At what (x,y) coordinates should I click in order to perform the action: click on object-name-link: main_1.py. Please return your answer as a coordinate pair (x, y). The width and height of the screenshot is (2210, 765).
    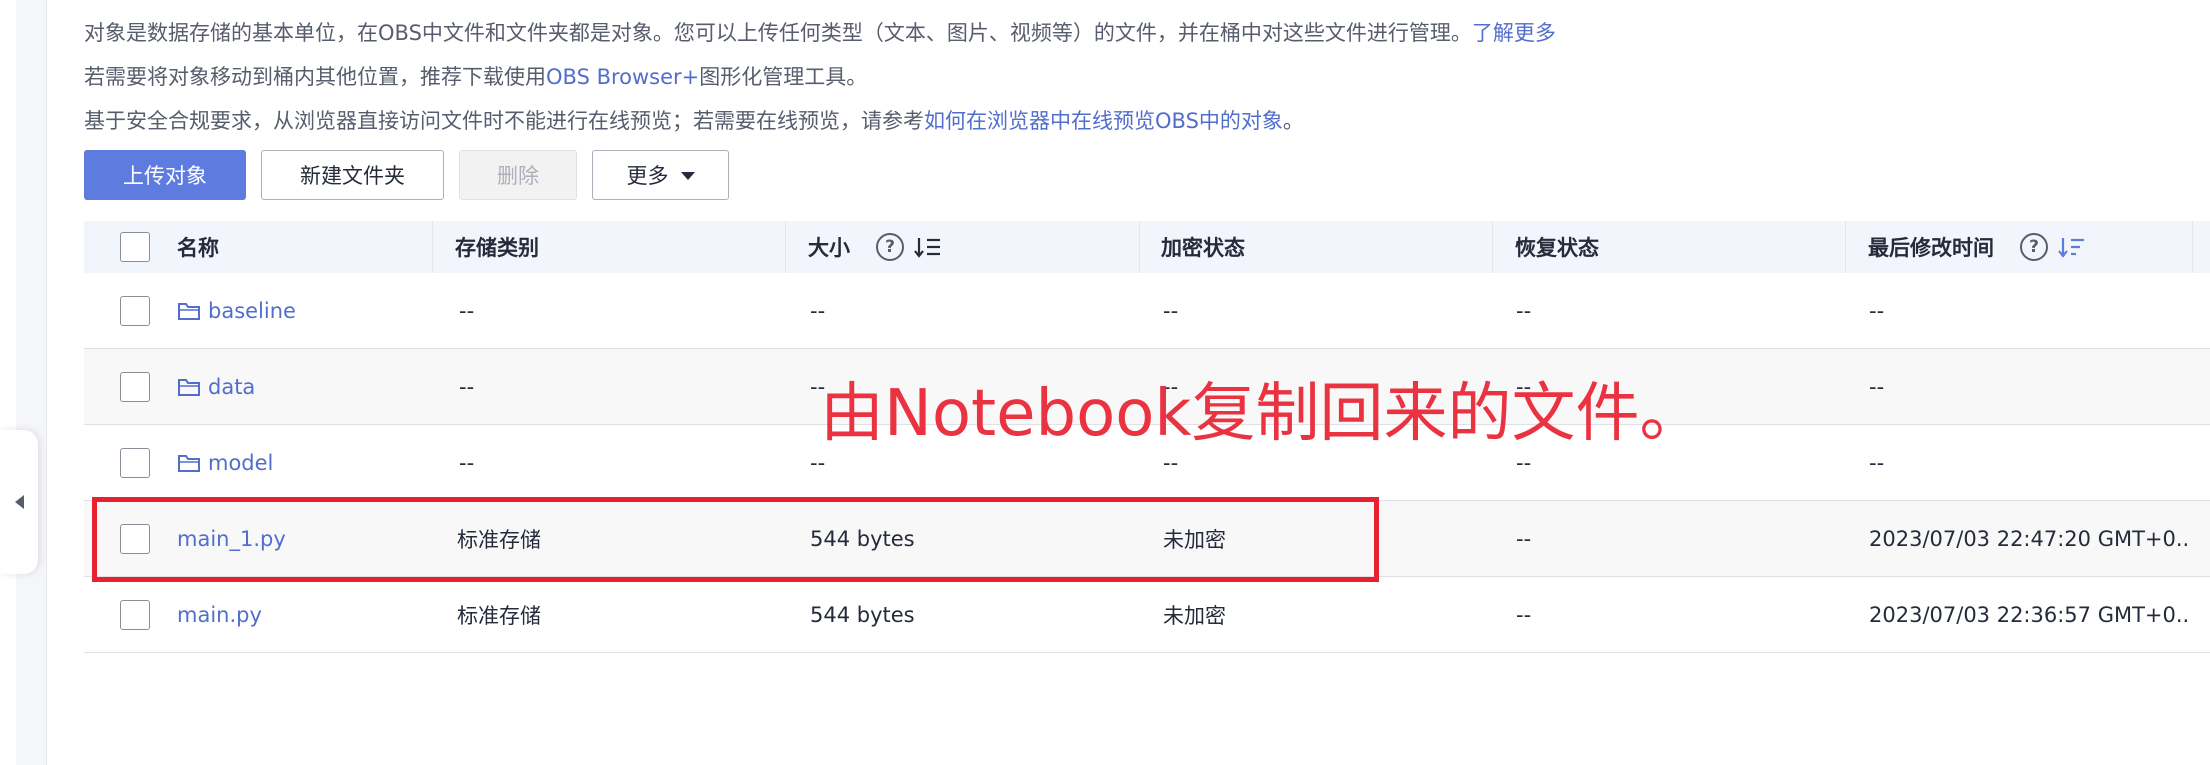
    Looking at the image, I should click on (231, 539).